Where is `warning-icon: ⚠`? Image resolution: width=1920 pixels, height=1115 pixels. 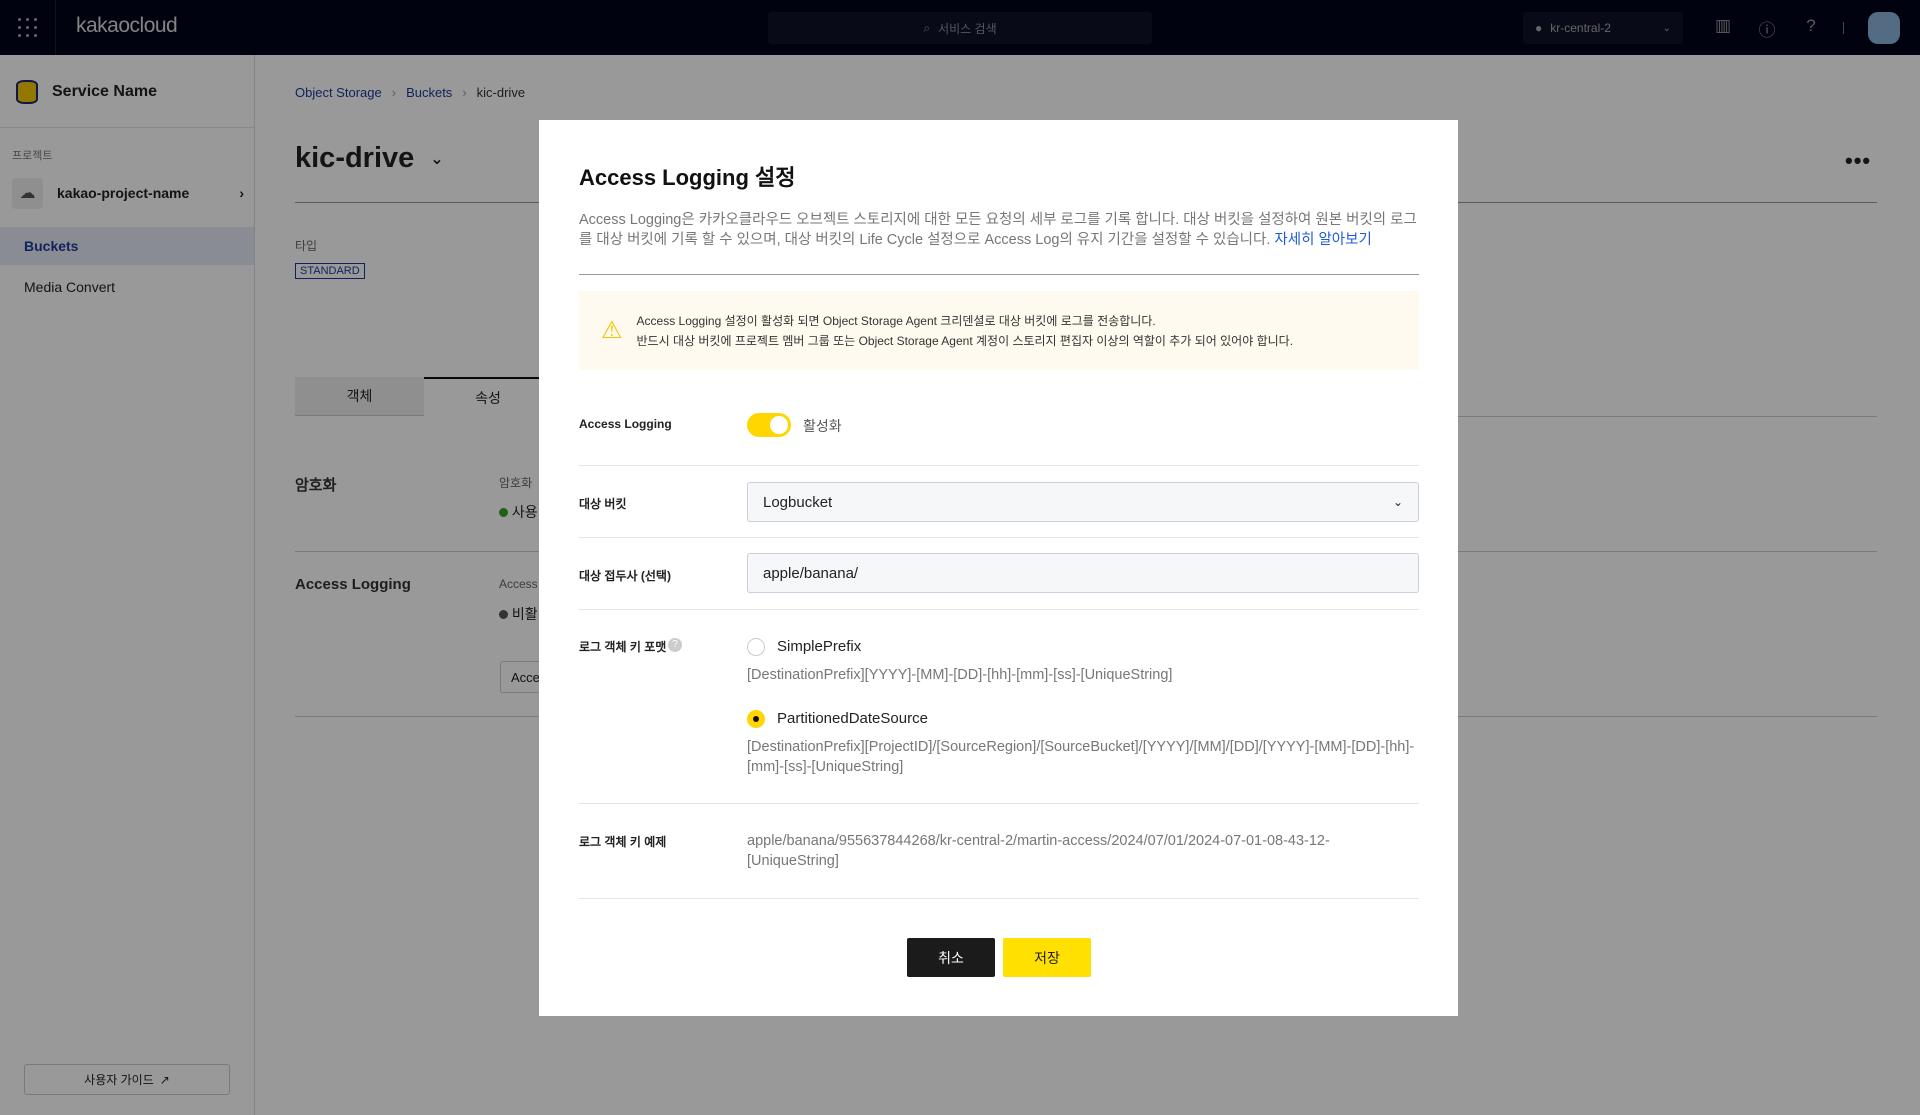 warning-icon: ⚠ is located at coordinates (612, 330).